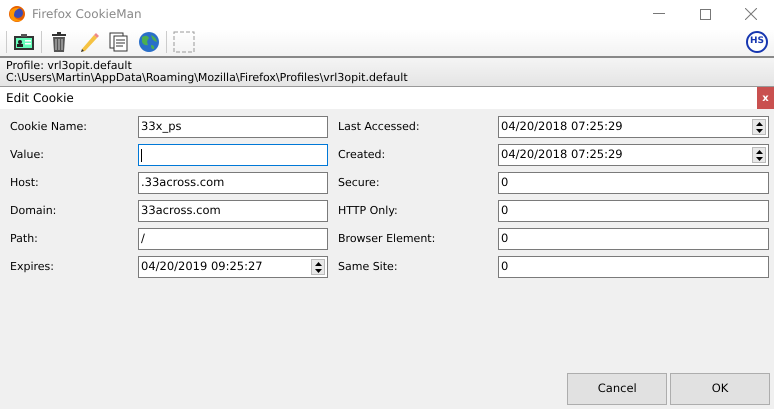 The image size is (774, 409). I want to click on field-label: Host:, so click(25, 182).